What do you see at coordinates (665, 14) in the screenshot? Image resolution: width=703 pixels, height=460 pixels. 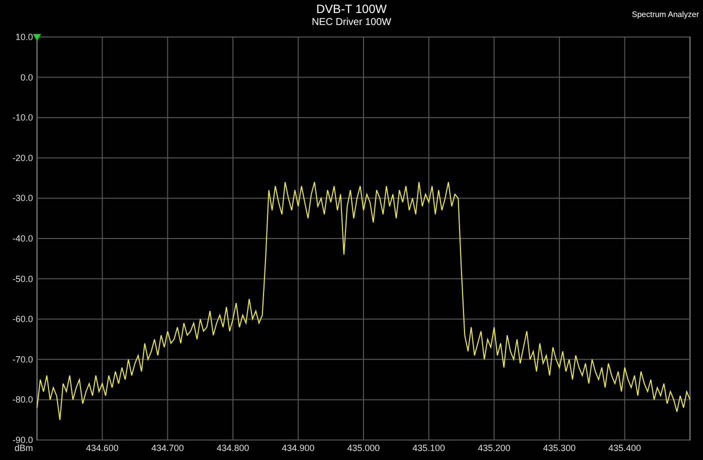 I see `mode-label: Spectrum Analyzer` at bounding box center [665, 14].